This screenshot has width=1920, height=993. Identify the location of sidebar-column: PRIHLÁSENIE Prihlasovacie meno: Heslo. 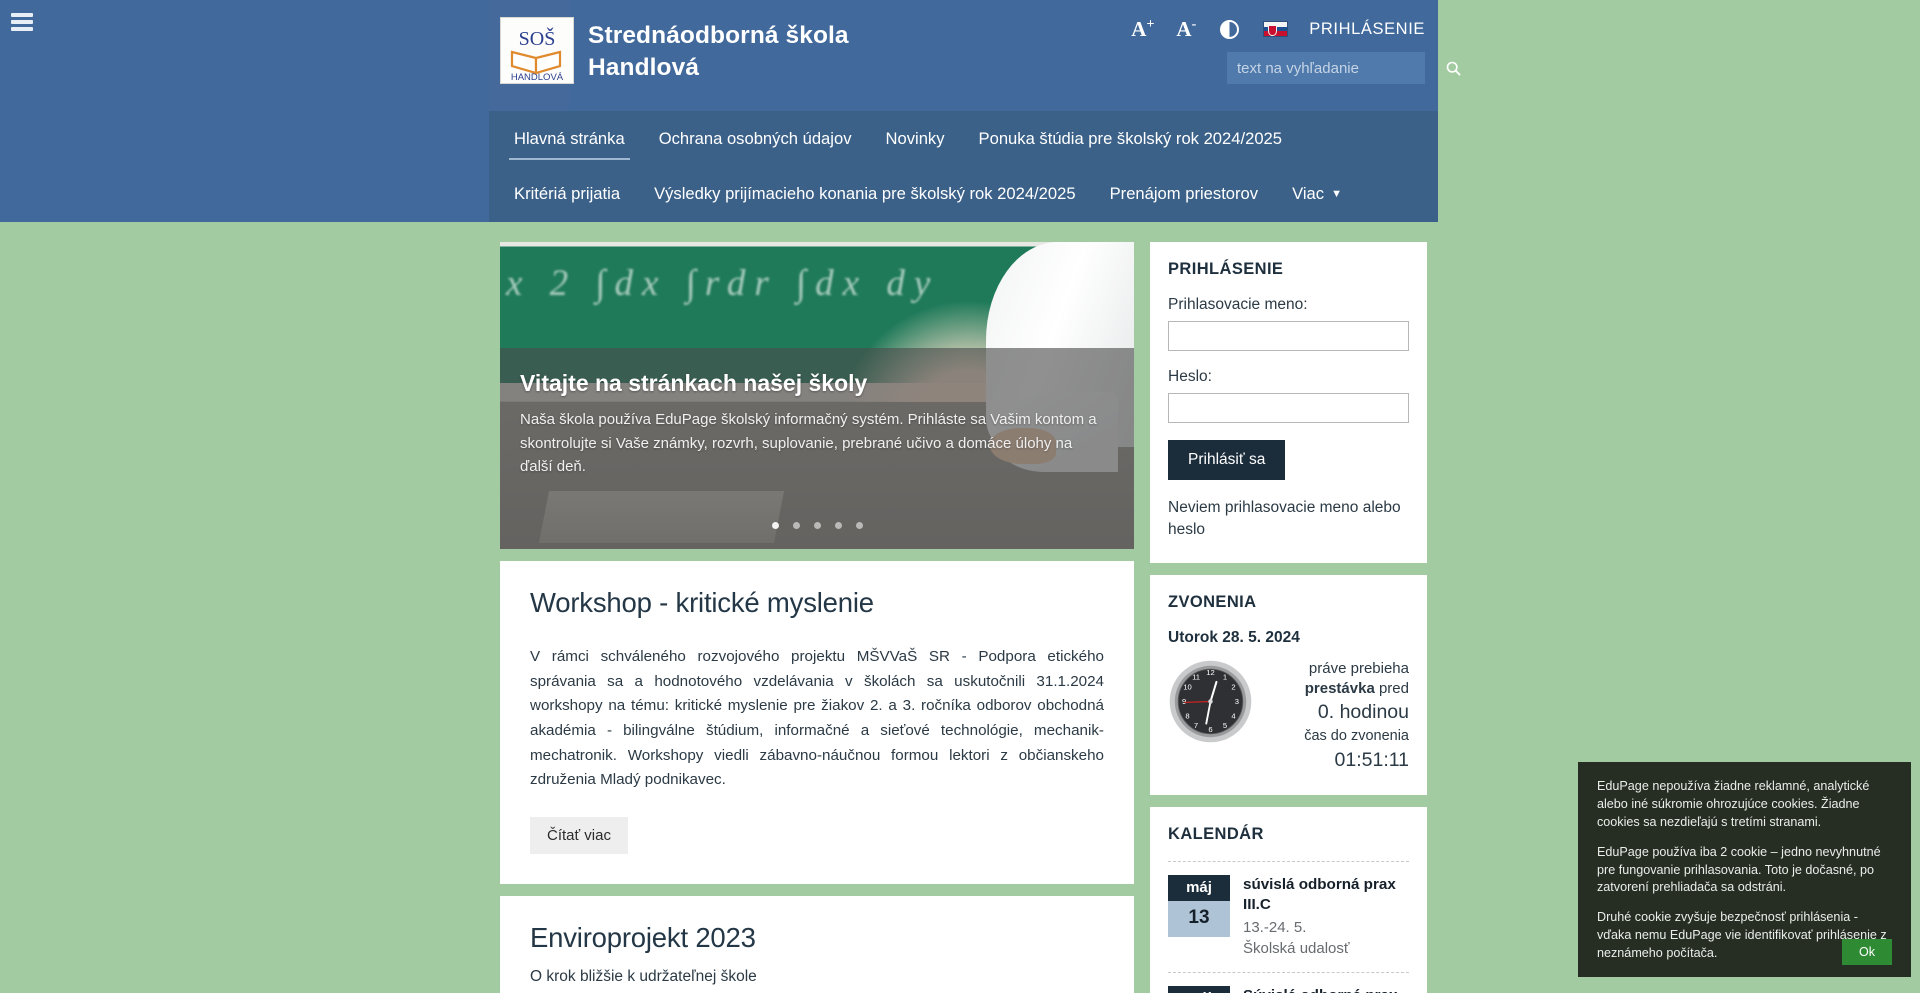
(1288, 617).